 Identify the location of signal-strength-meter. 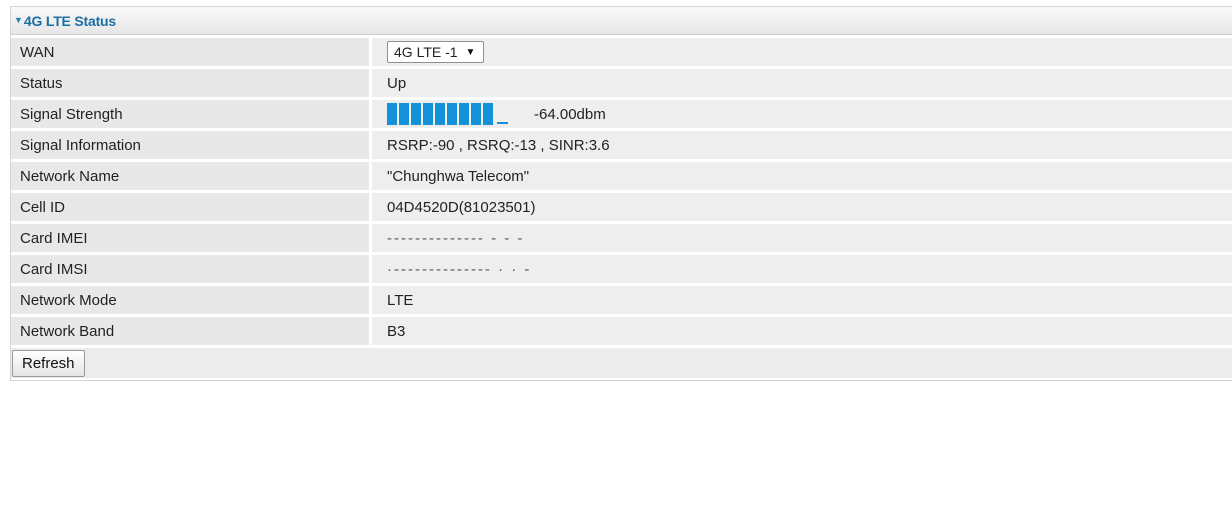
(447, 114).